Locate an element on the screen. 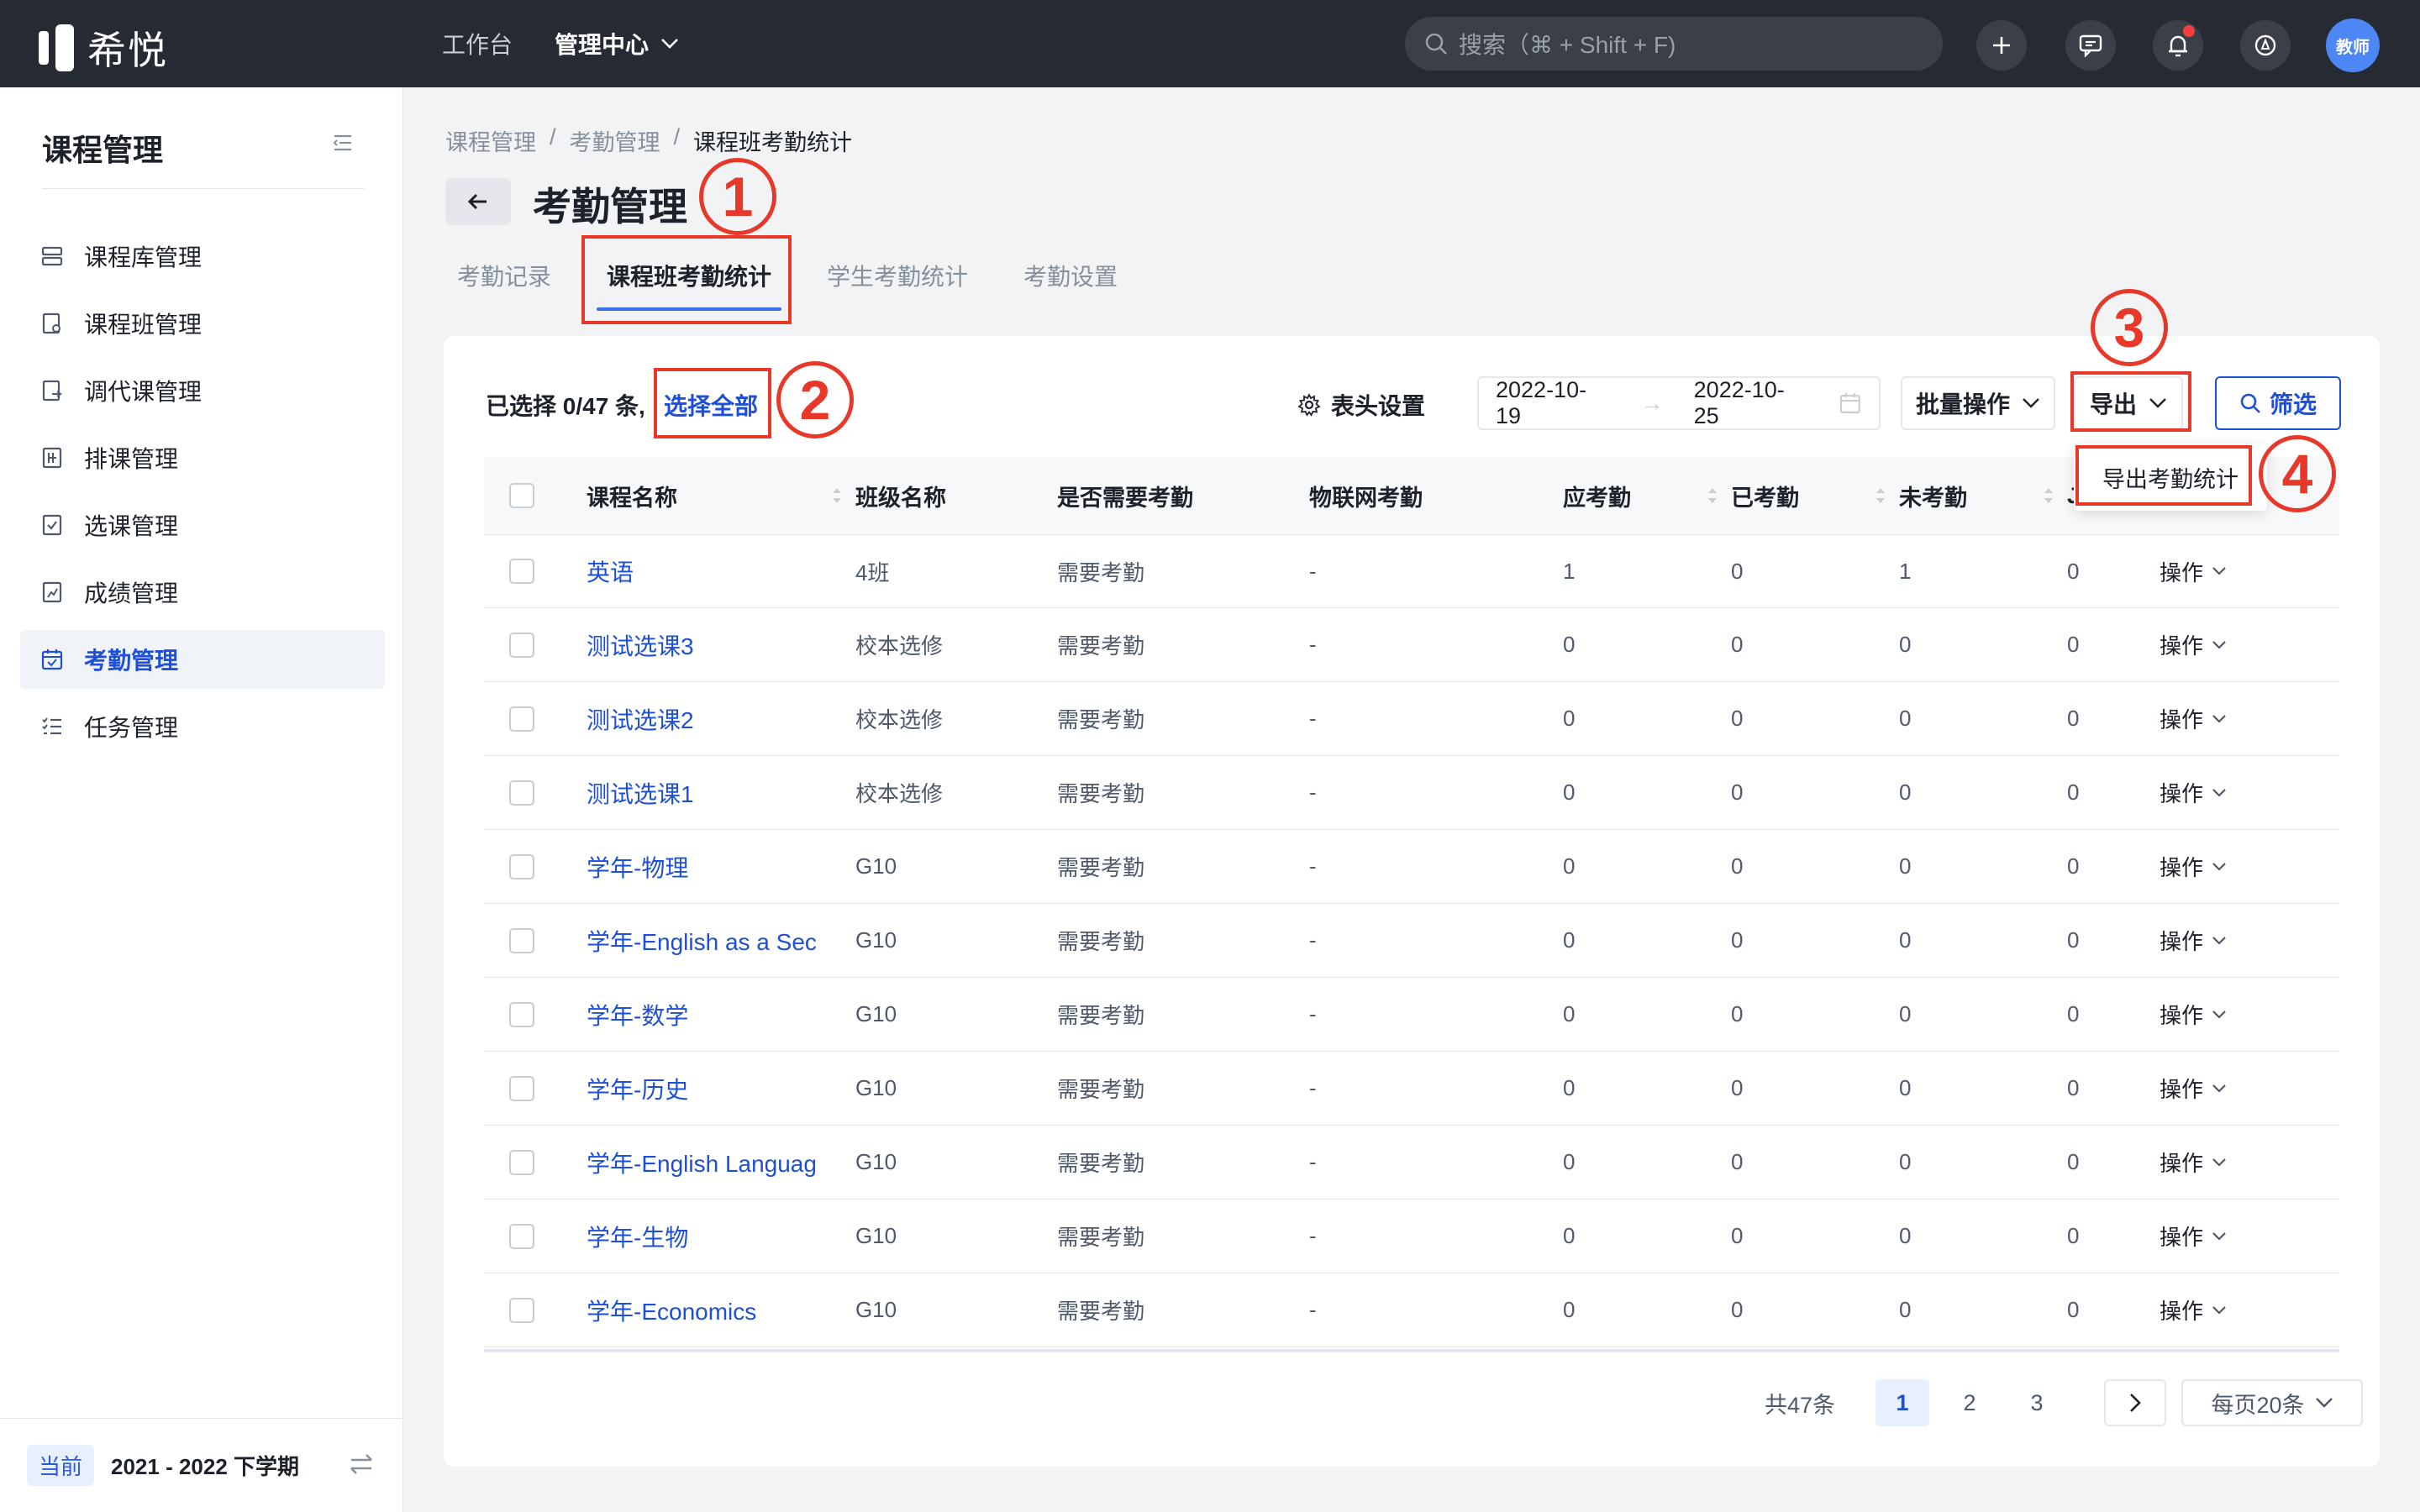  header-expected: 应考勤 is located at coordinates (1647, 496).